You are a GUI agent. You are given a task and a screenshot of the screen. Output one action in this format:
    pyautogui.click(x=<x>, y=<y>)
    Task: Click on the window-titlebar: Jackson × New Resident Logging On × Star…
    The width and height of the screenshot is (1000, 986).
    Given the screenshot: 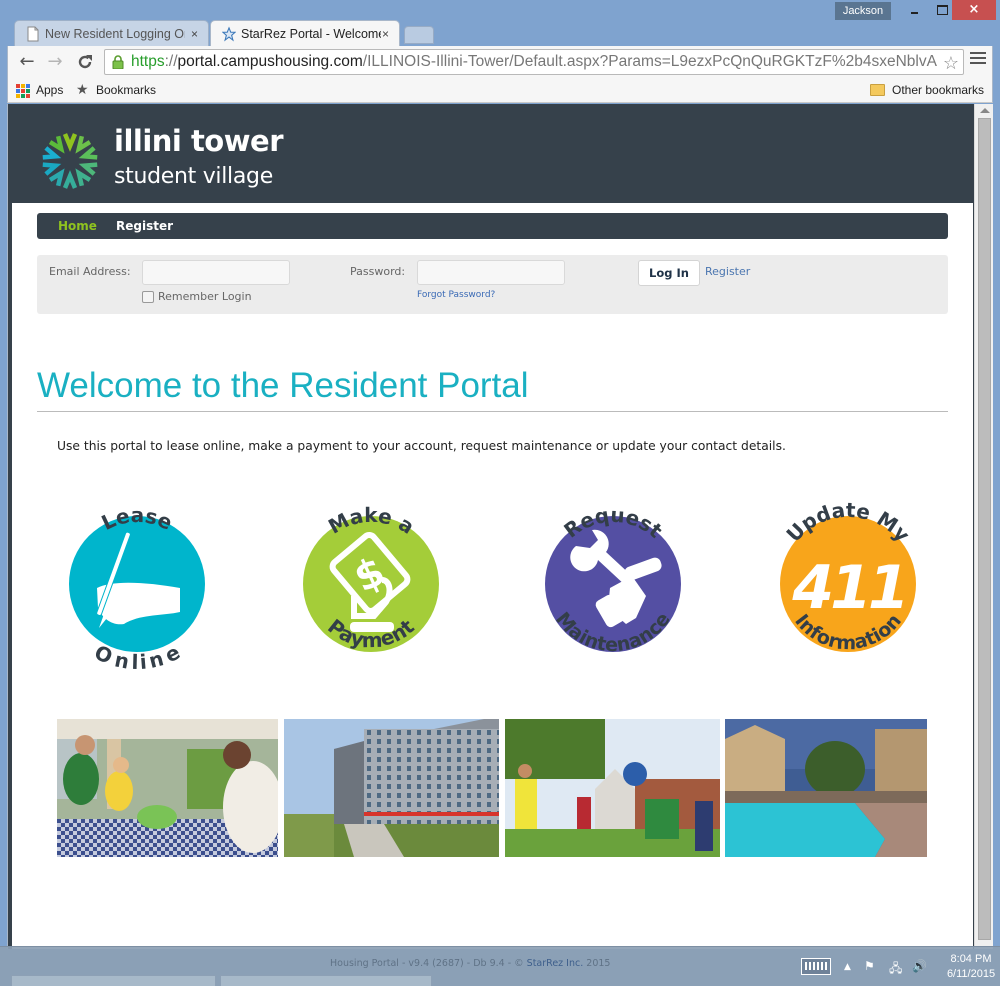 What is the action you would take?
    pyautogui.click(x=500, y=23)
    